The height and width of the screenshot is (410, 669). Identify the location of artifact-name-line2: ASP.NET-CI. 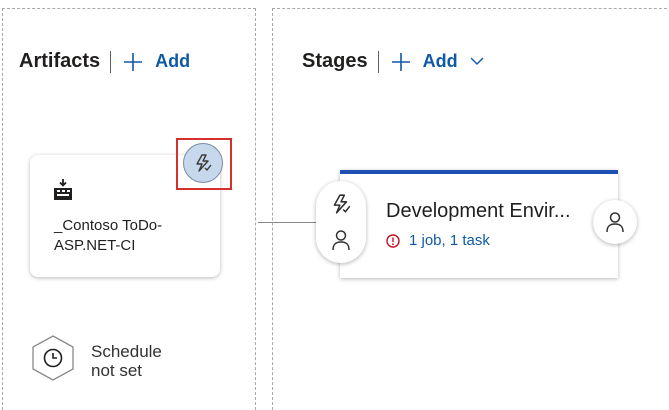
(95, 245).